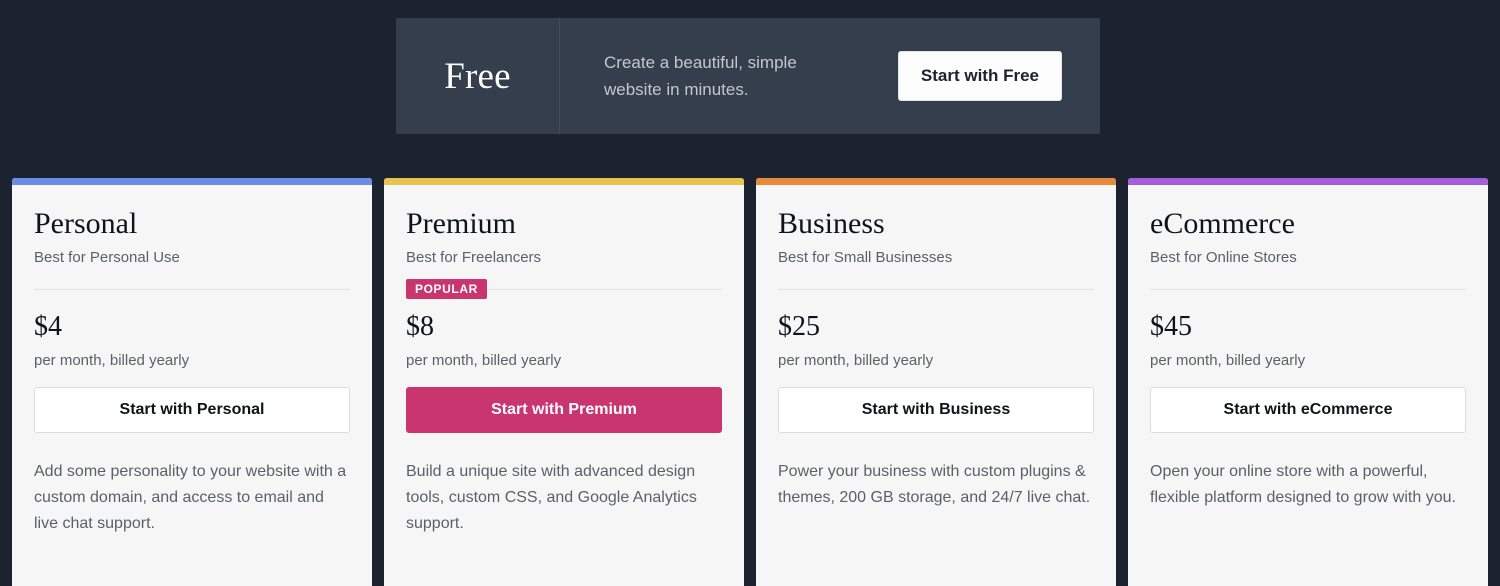 The image size is (1500, 586). I want to click on plan-header-premium: Premium Best for Freelancers, so click(564, 237).